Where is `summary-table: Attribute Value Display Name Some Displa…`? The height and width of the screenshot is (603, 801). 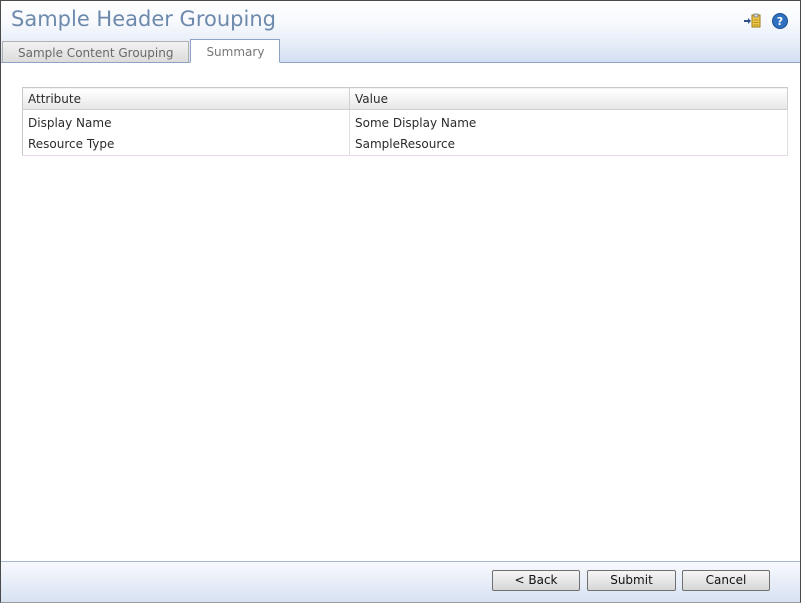 summary-table: Attribute Value Display Name Some Displa… is located at coordinates (405, 121).